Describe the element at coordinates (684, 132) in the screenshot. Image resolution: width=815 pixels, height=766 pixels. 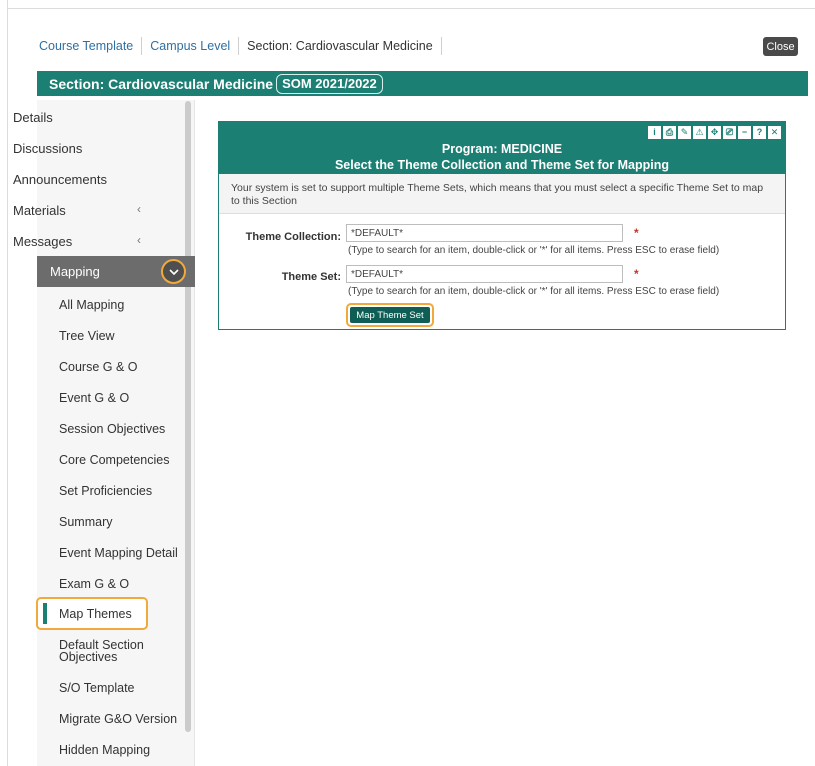
I see `edit-icon: ✎` at that location.